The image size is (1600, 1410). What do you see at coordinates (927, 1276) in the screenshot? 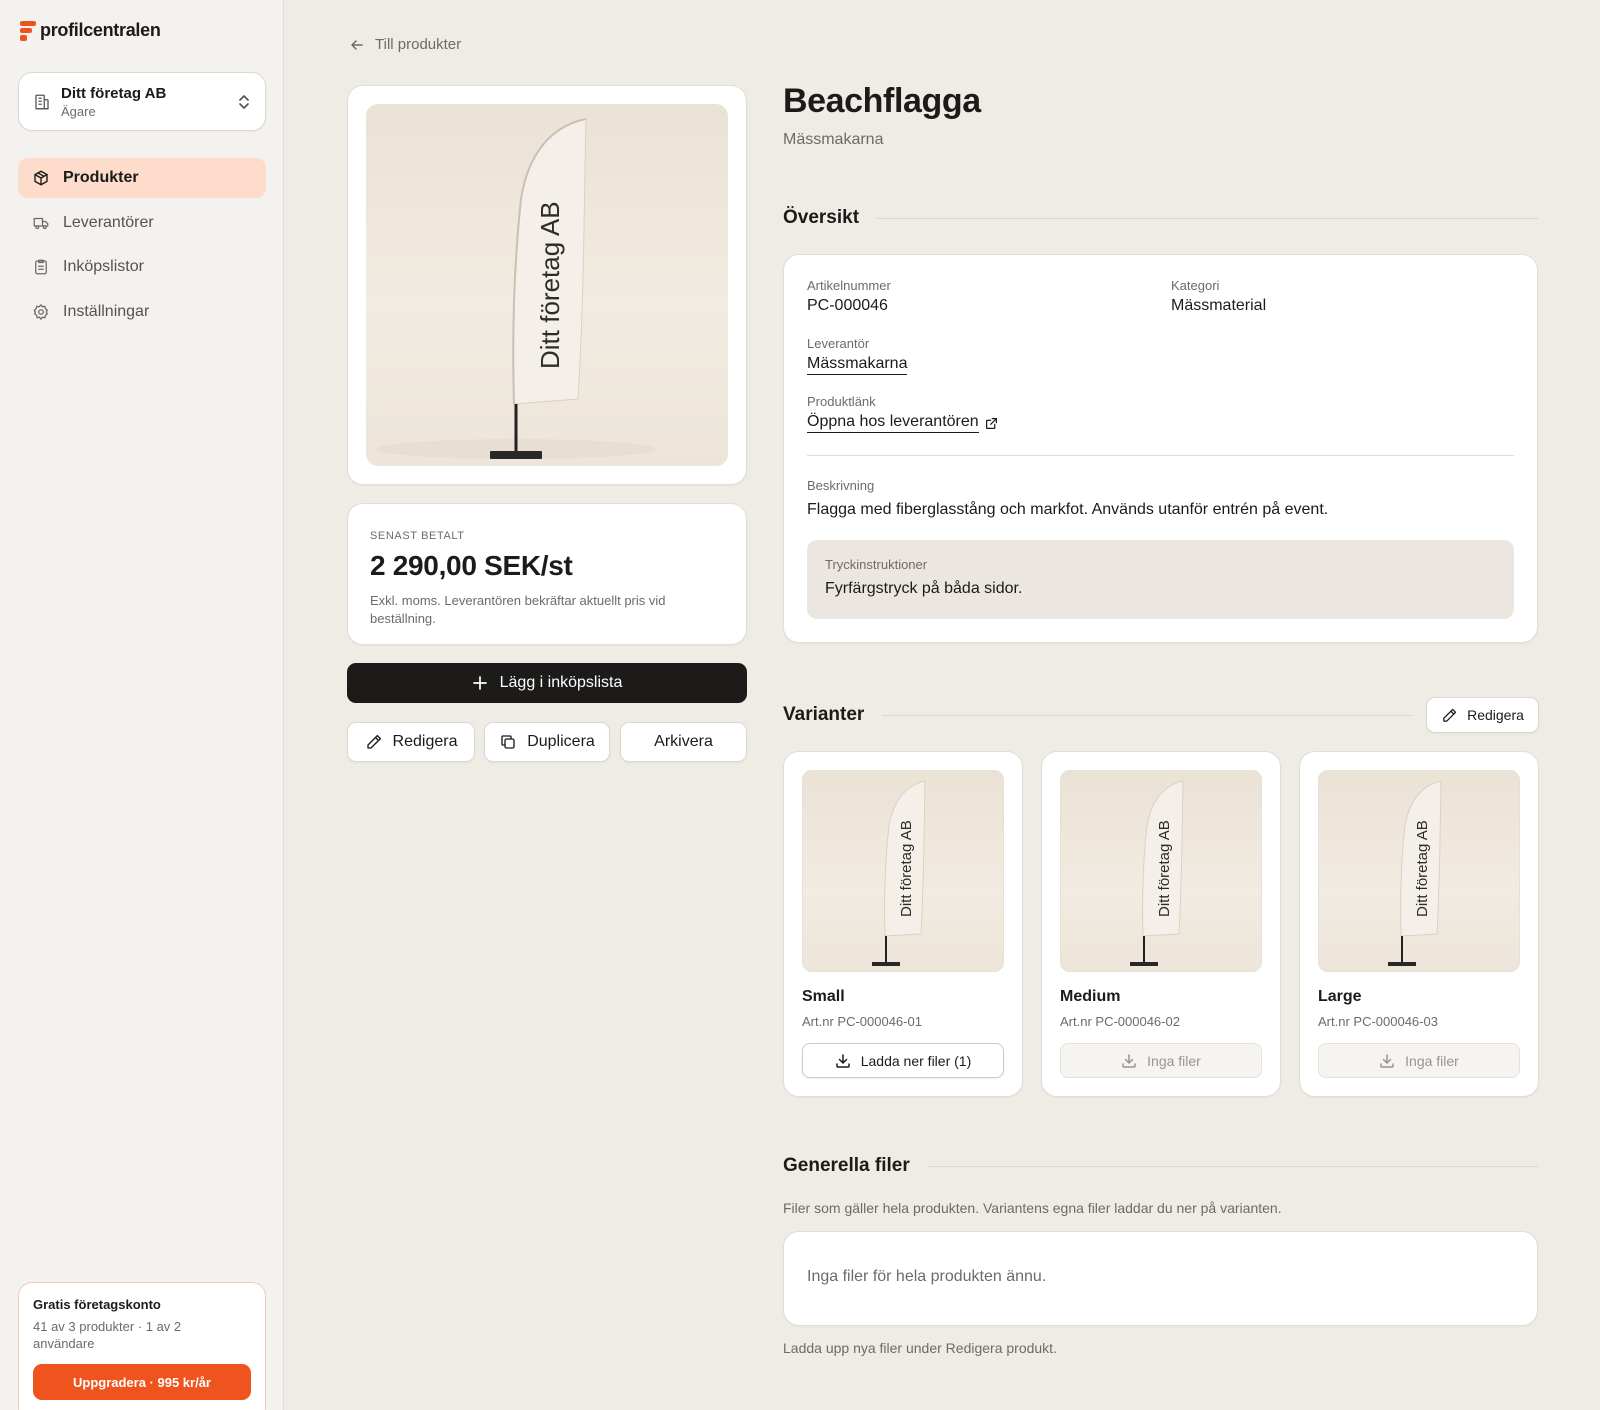
I see `general-files-empty-text: Inga filer för hela produkten ännu.` at bounding box center [927, 1276].